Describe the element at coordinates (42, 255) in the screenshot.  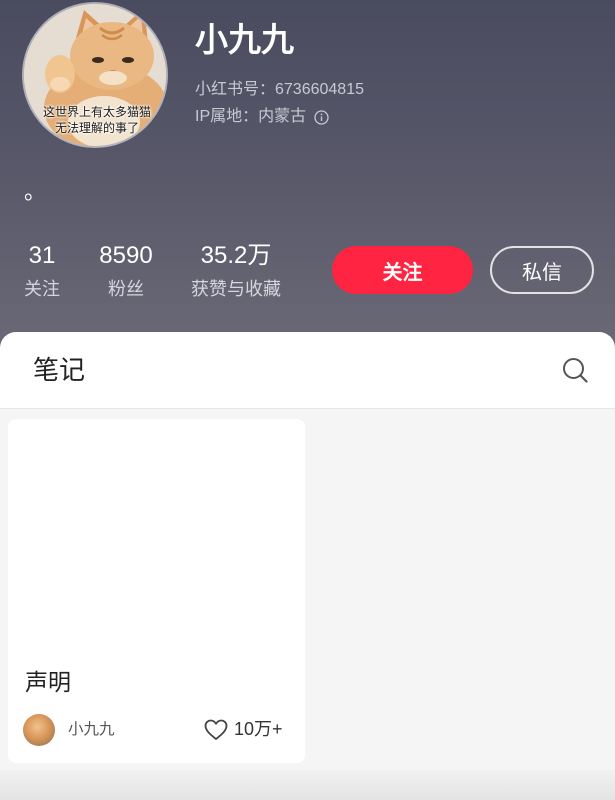
I see `stat-following-value: 31` at that location.